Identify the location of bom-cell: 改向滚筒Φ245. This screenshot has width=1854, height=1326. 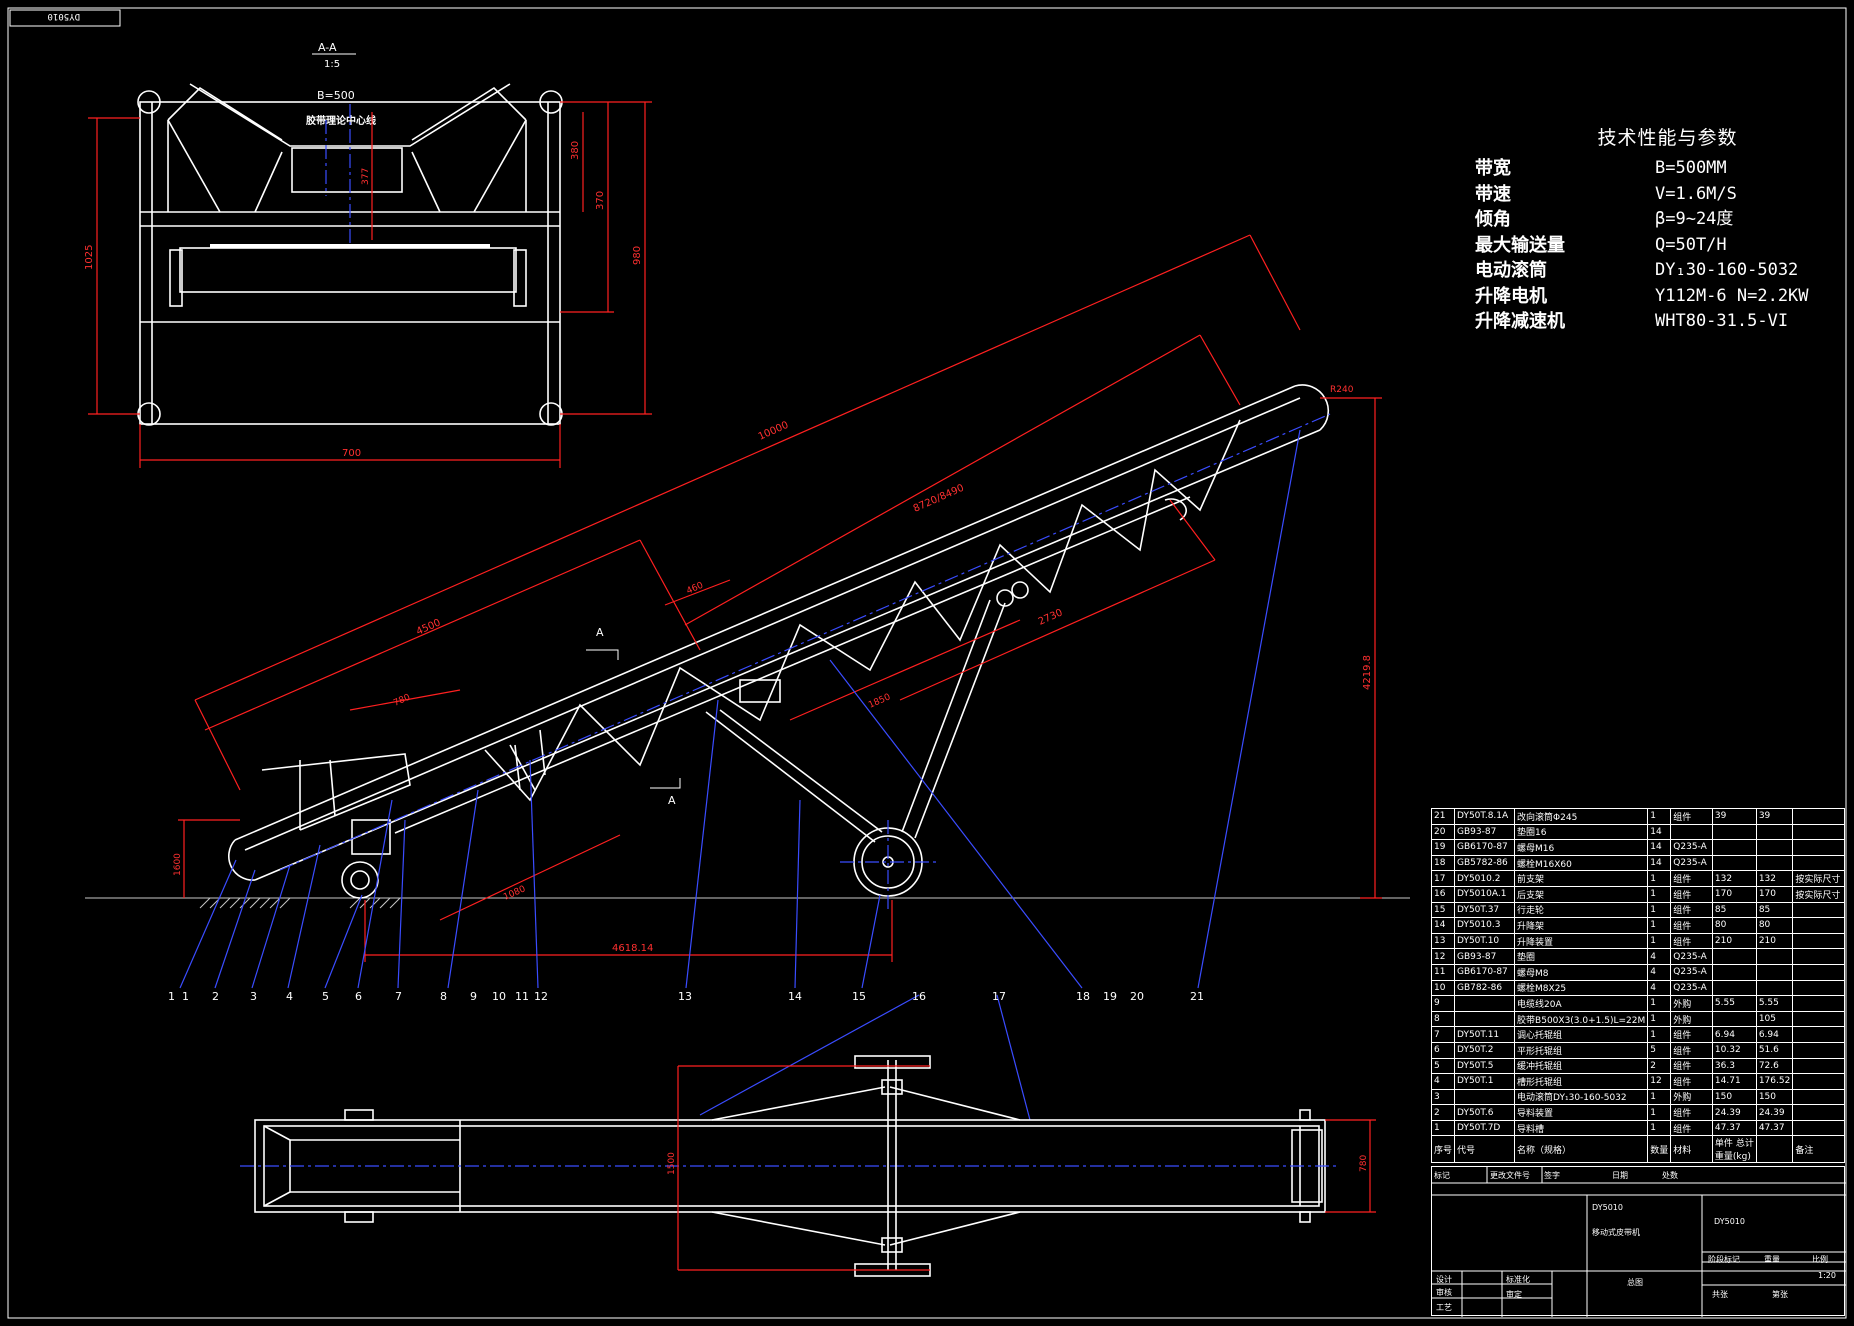
(1581, 816).